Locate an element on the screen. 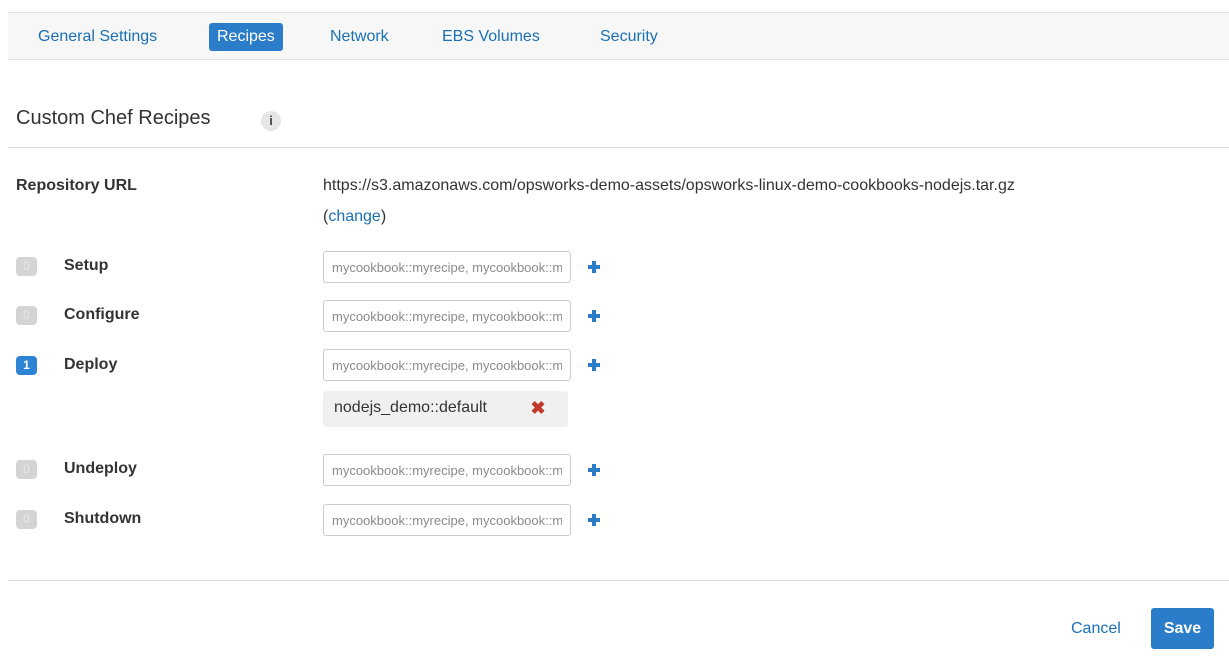  tab-network: Network is located at coordinates (359, 37).